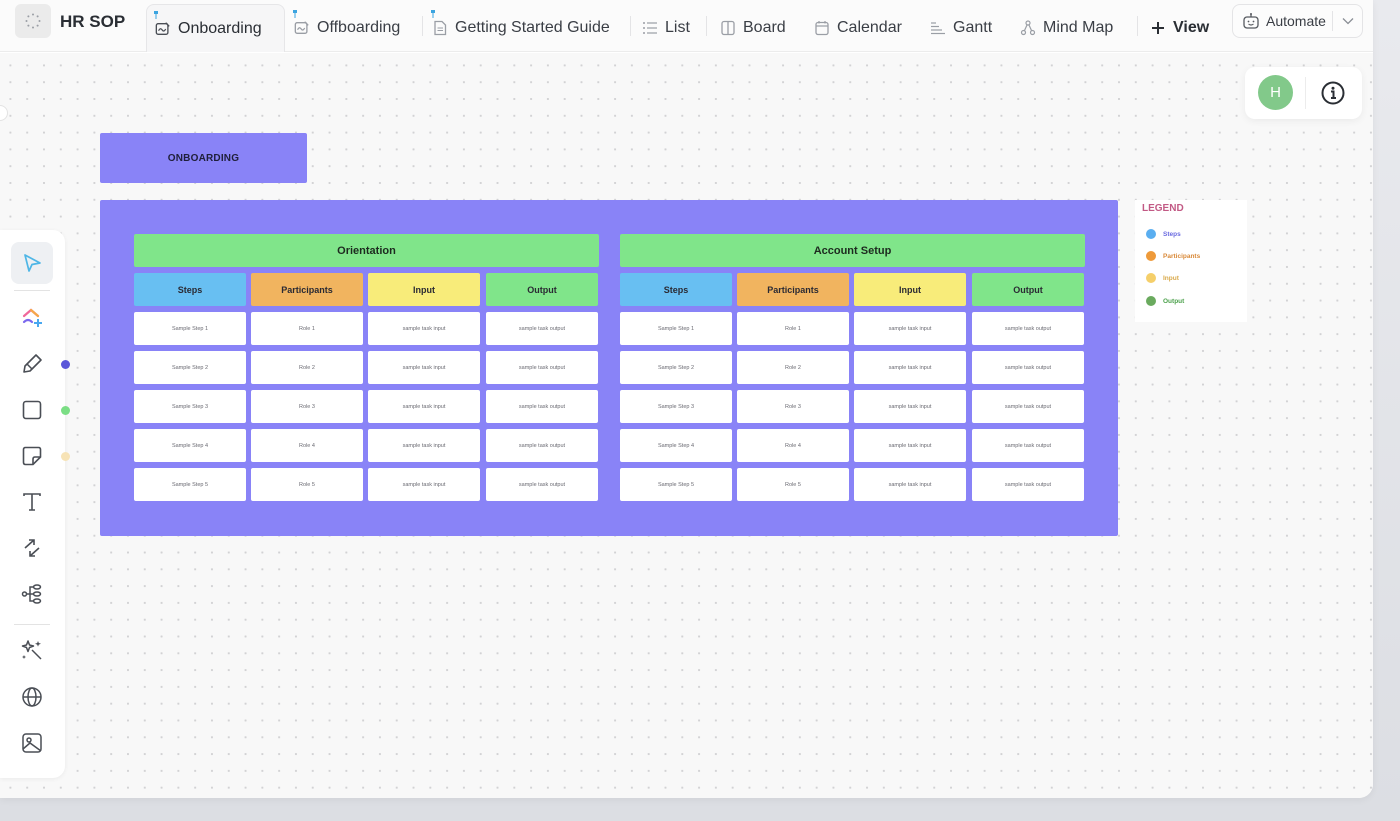 The width and height of the screenshot is (1400, 821). What do you see at coordinates (1172, 234) in the screenshot?
I see `legend-label: Steps` at bounding box center [1172, 234].